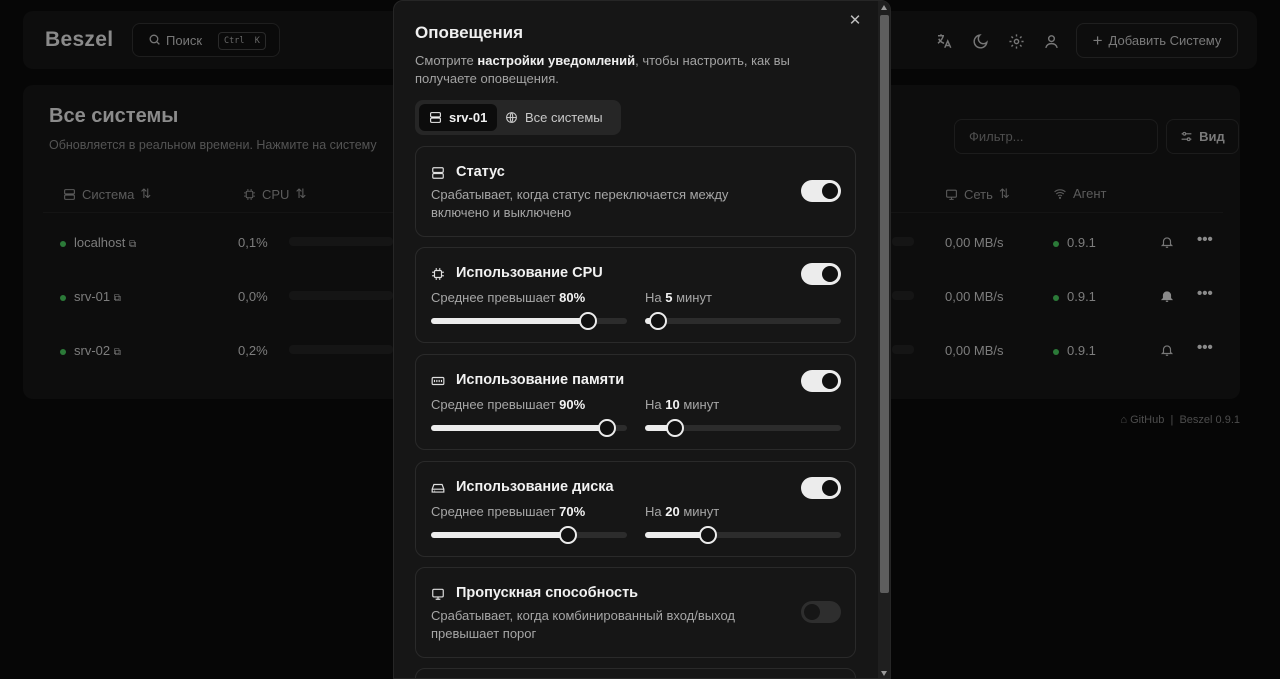  I want to click on search-label: Поиск, so click(184, 40).